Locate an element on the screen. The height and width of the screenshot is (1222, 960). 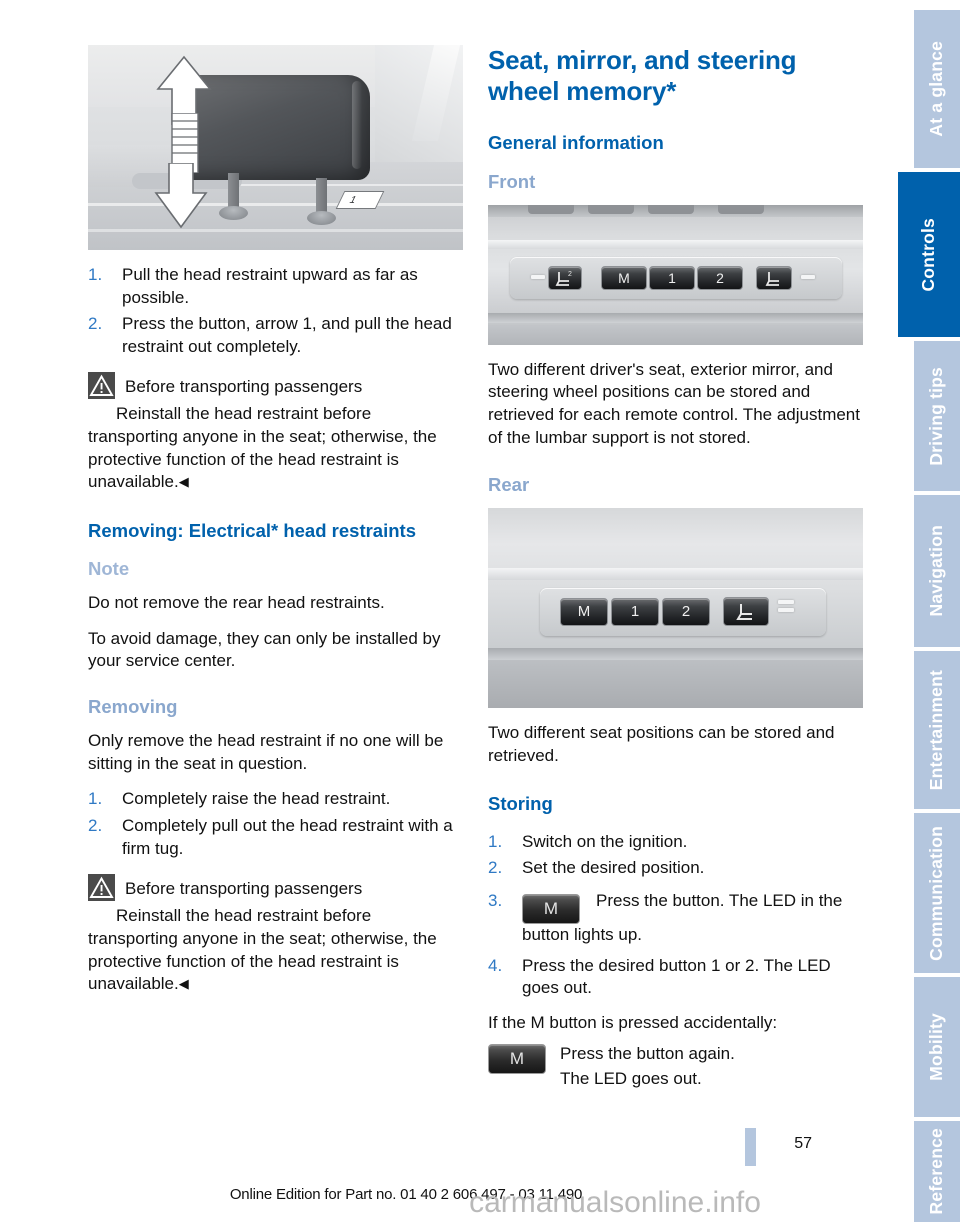
sidebar-tab-navigation: Navigation is located at coordinates (937, 571).